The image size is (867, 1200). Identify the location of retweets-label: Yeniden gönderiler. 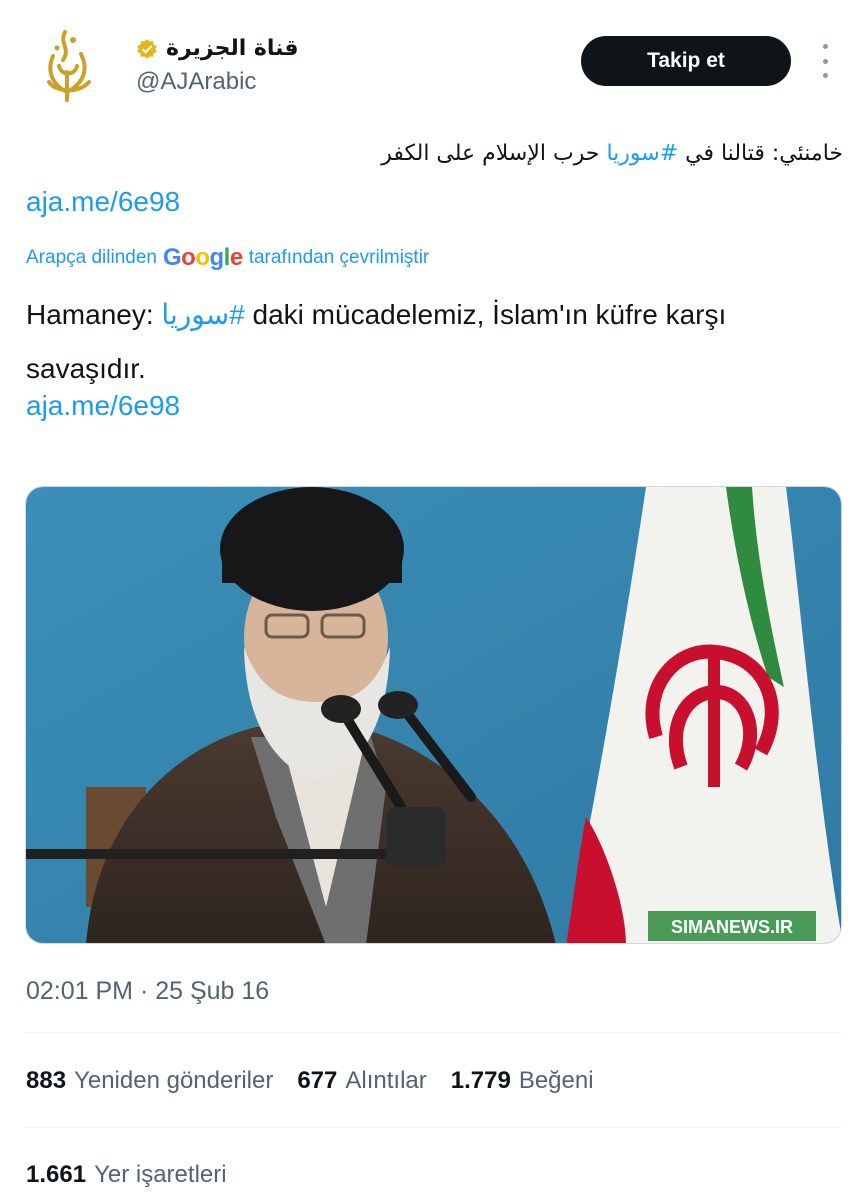
(174, 1080).